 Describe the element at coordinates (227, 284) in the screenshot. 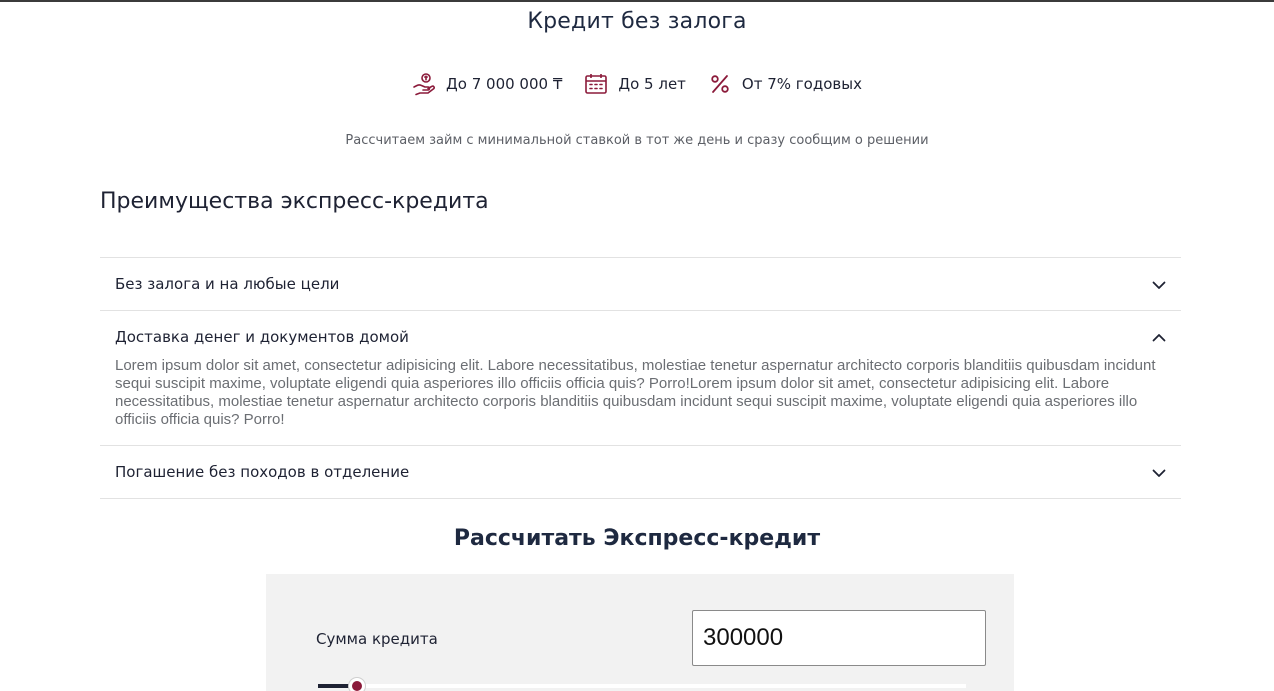

I see `accordion-label: Без залога и на любые цели` at that location.